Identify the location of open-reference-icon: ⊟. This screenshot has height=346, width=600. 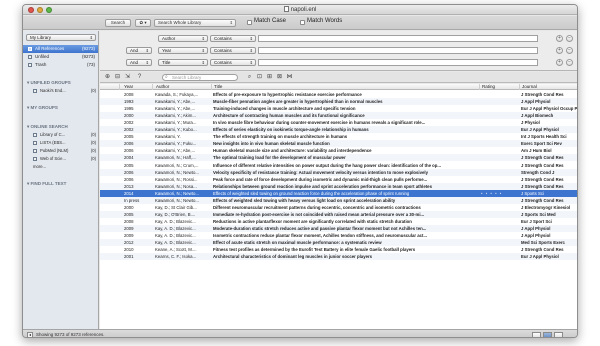
(117, 77).